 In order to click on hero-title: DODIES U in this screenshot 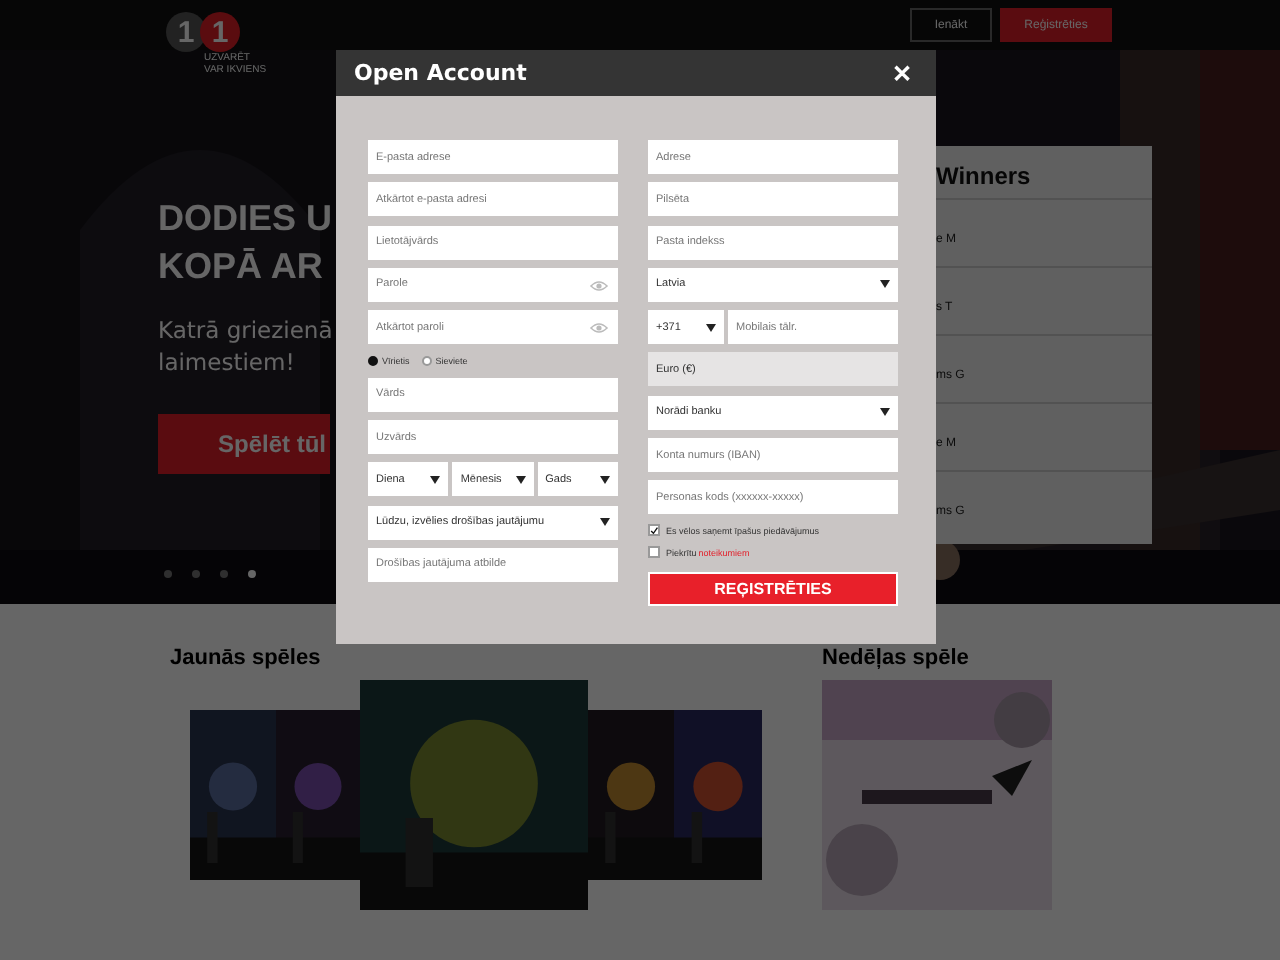, I will do `click(244, 219)`.